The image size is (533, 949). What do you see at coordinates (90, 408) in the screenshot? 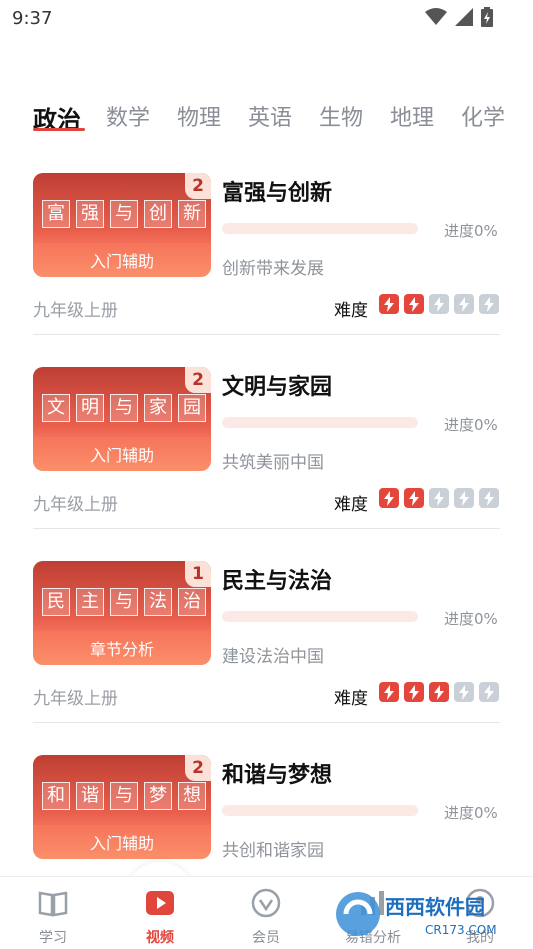
I see `thumb-character: 明` at bounding box center [90, 408].